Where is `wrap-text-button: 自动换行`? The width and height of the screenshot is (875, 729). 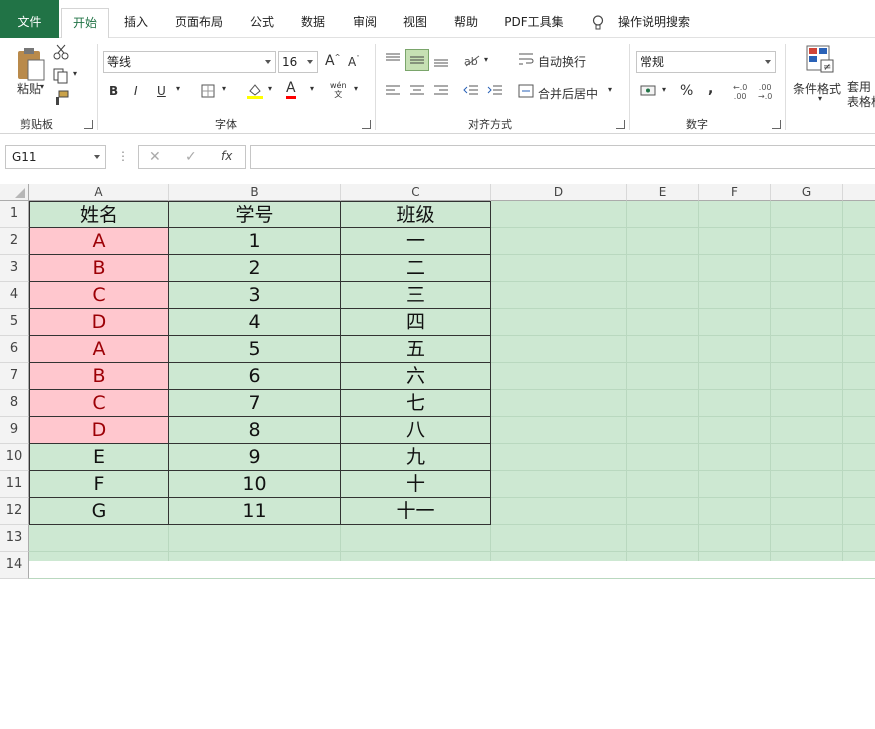 wrap-text-button: 自动换行 is located at coordinates (562, 61).